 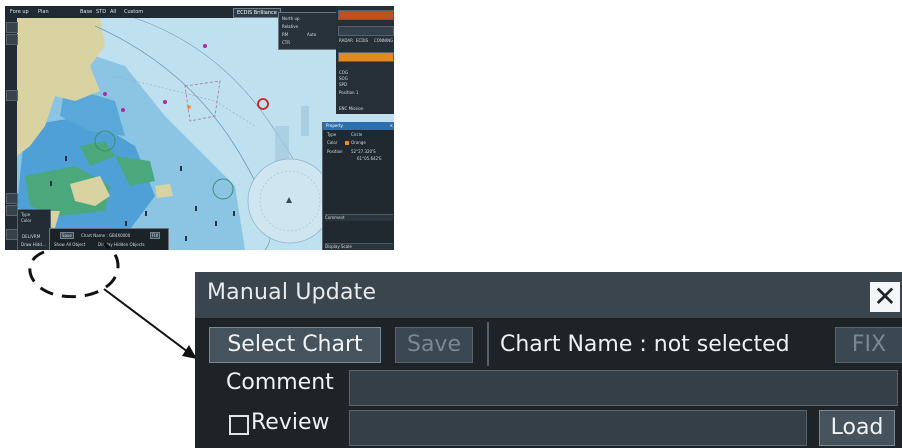 What do you see at coordinates (885, 297) in the screenshot?
I see `close-icon: ✕` at bounding box center [885, 297].